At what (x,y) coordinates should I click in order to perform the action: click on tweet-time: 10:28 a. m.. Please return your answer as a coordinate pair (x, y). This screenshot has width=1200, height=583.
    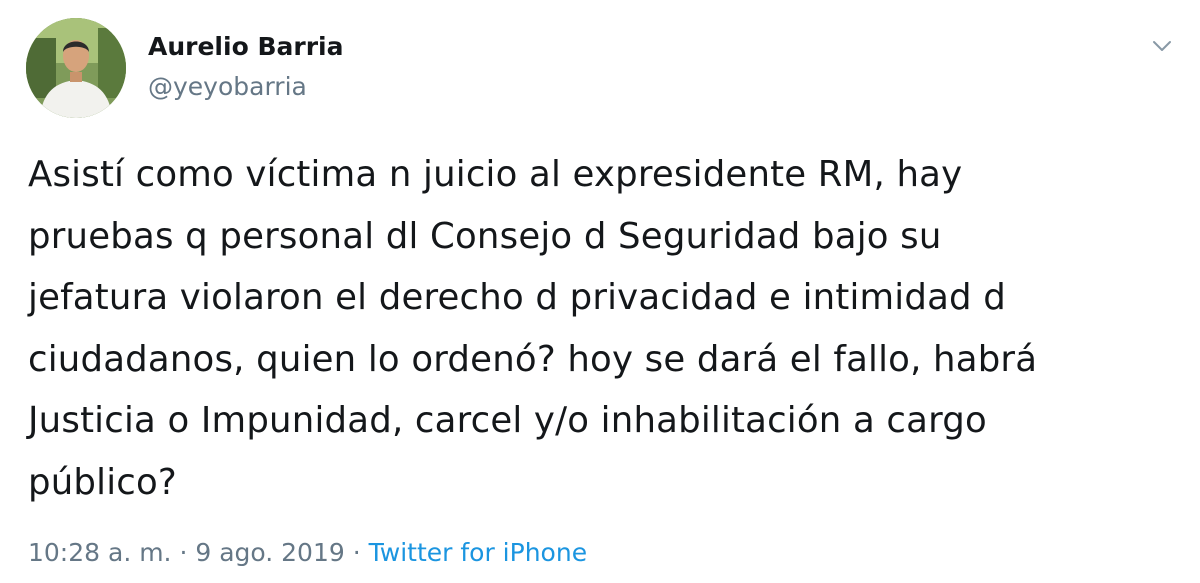
    Looking at the image, I should click on (100, 552).